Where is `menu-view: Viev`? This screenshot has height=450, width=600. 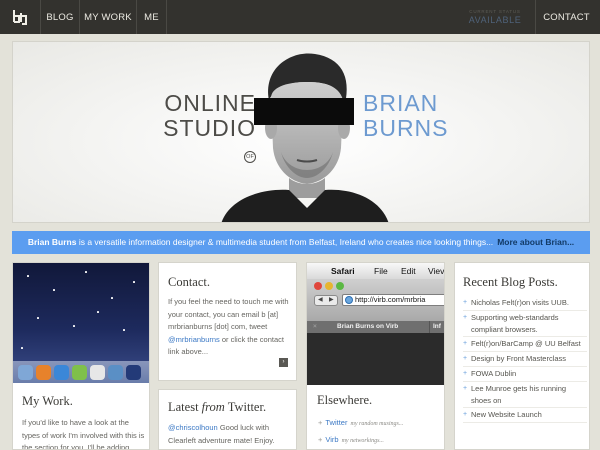
menu-view: Viev is located at coordinates (436, 271).